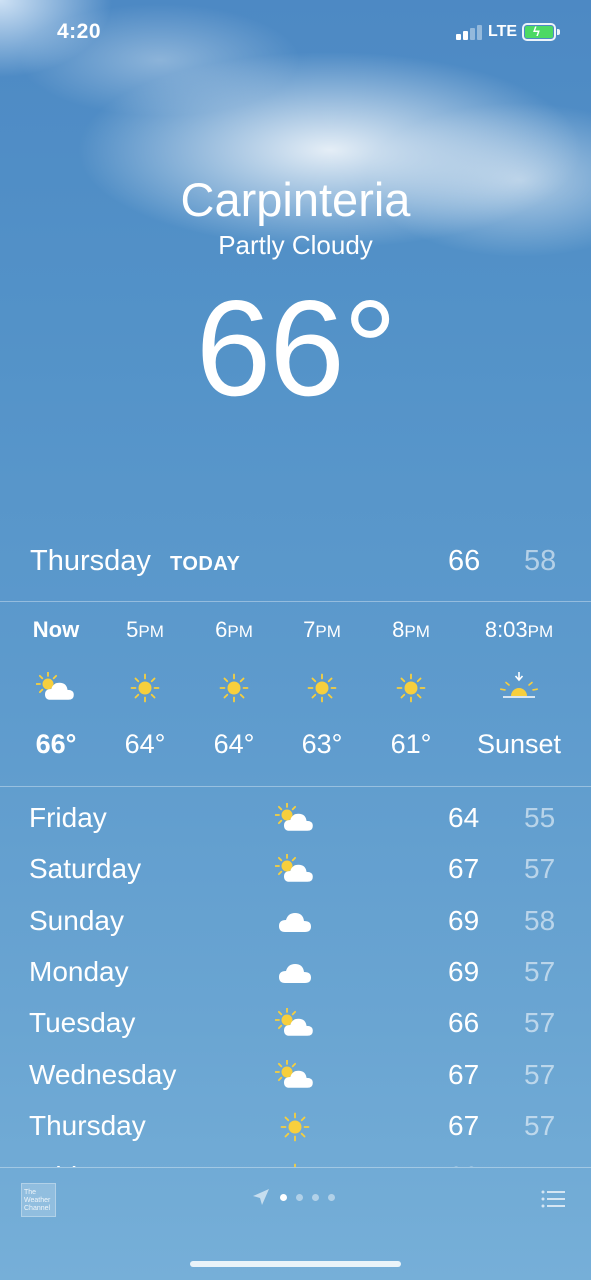 The height and width of the screenshot is (1280, 591). I want to click on hourly-item: Now 66°, so click(56, 688).